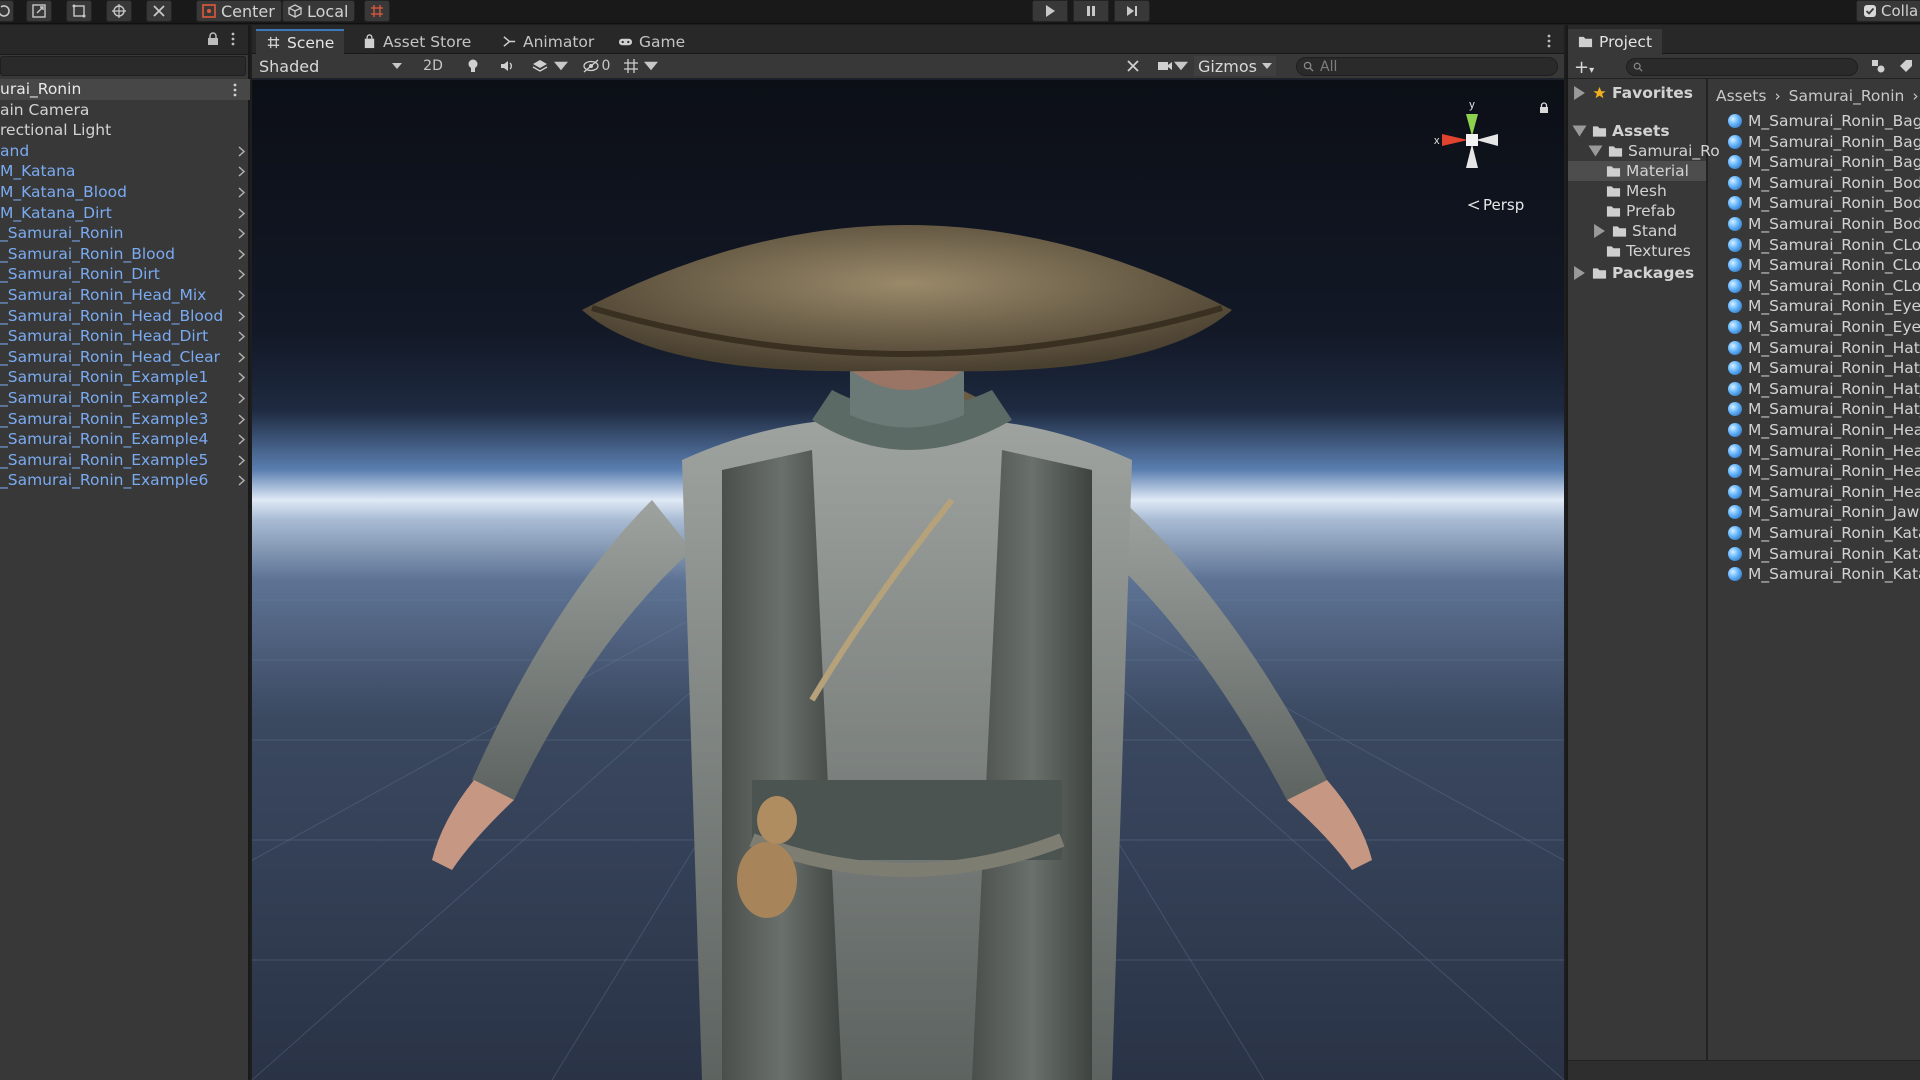 The width and height of the screenshot is (1920, 1080). What do you see at coordinates (119, 11) in the screenshot?
I see `transform-tool-button` at bounding box center [119, 11].